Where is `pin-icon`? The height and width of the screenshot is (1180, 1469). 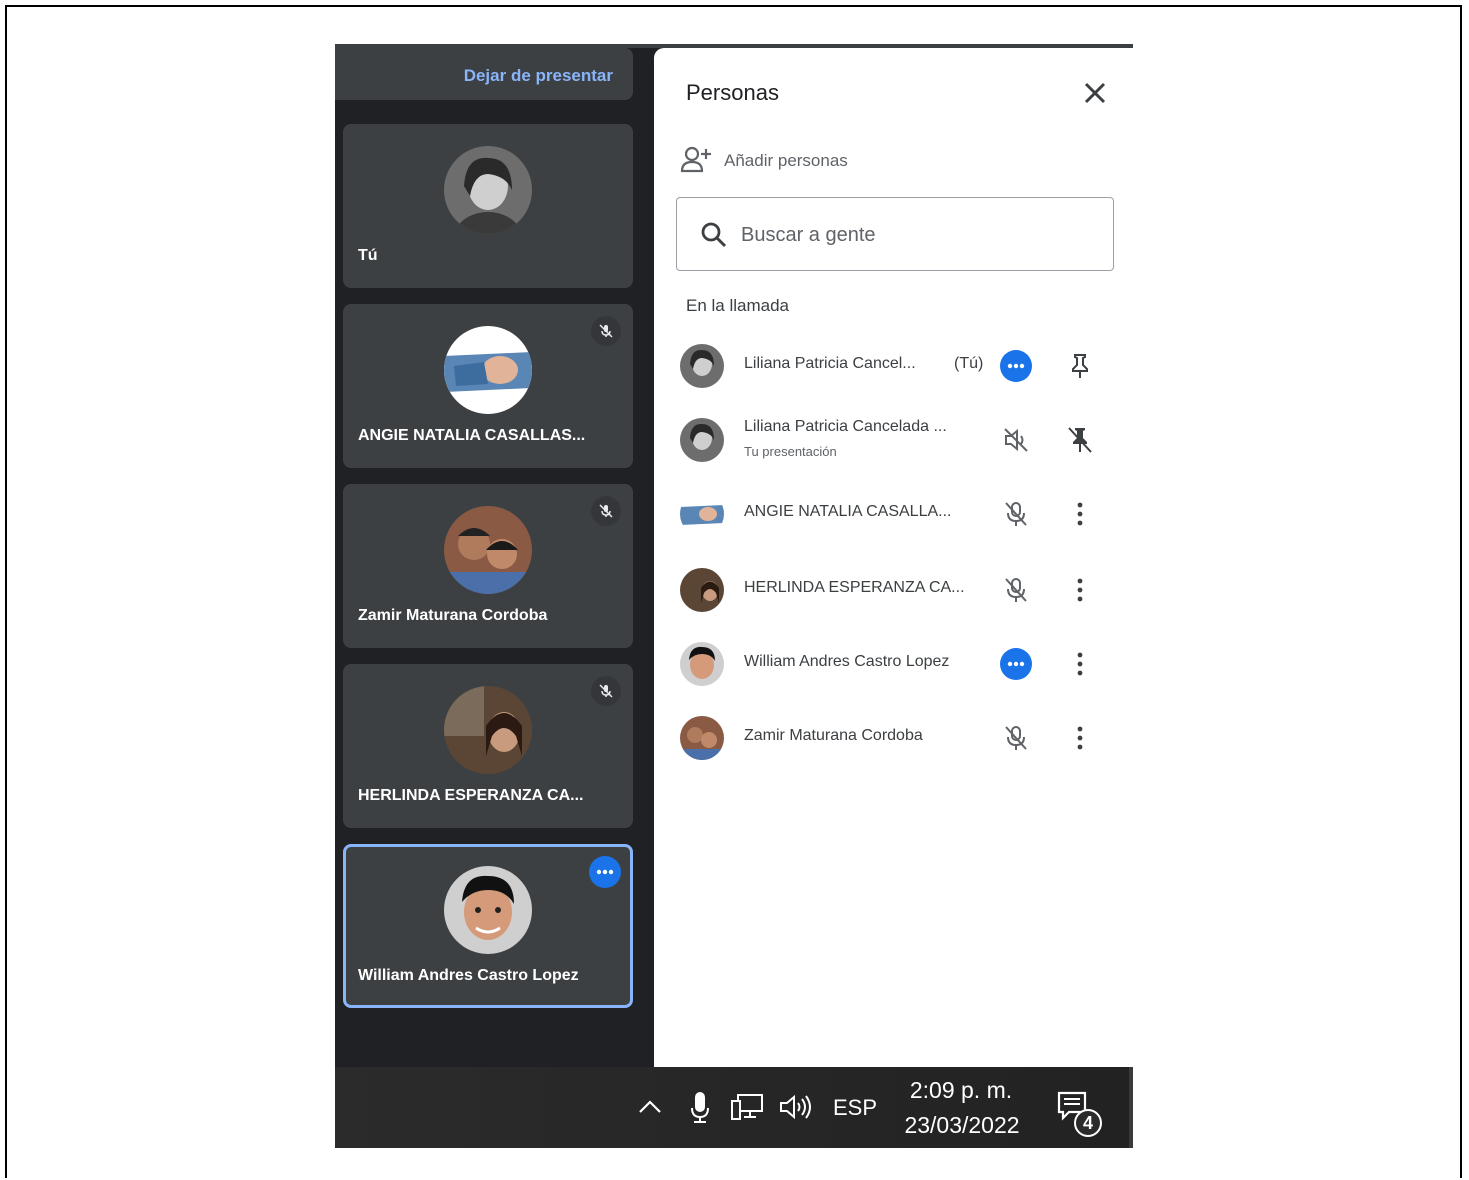
pin-icon is located at coordinates (1080, 366).